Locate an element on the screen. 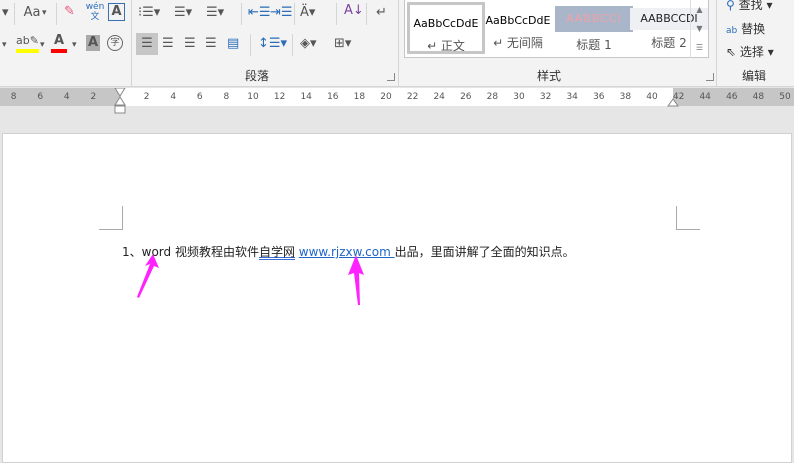 The height and width of the screenshot is (463, 794). show-marks-icon: ↵ is located at coordinates (381, 13).